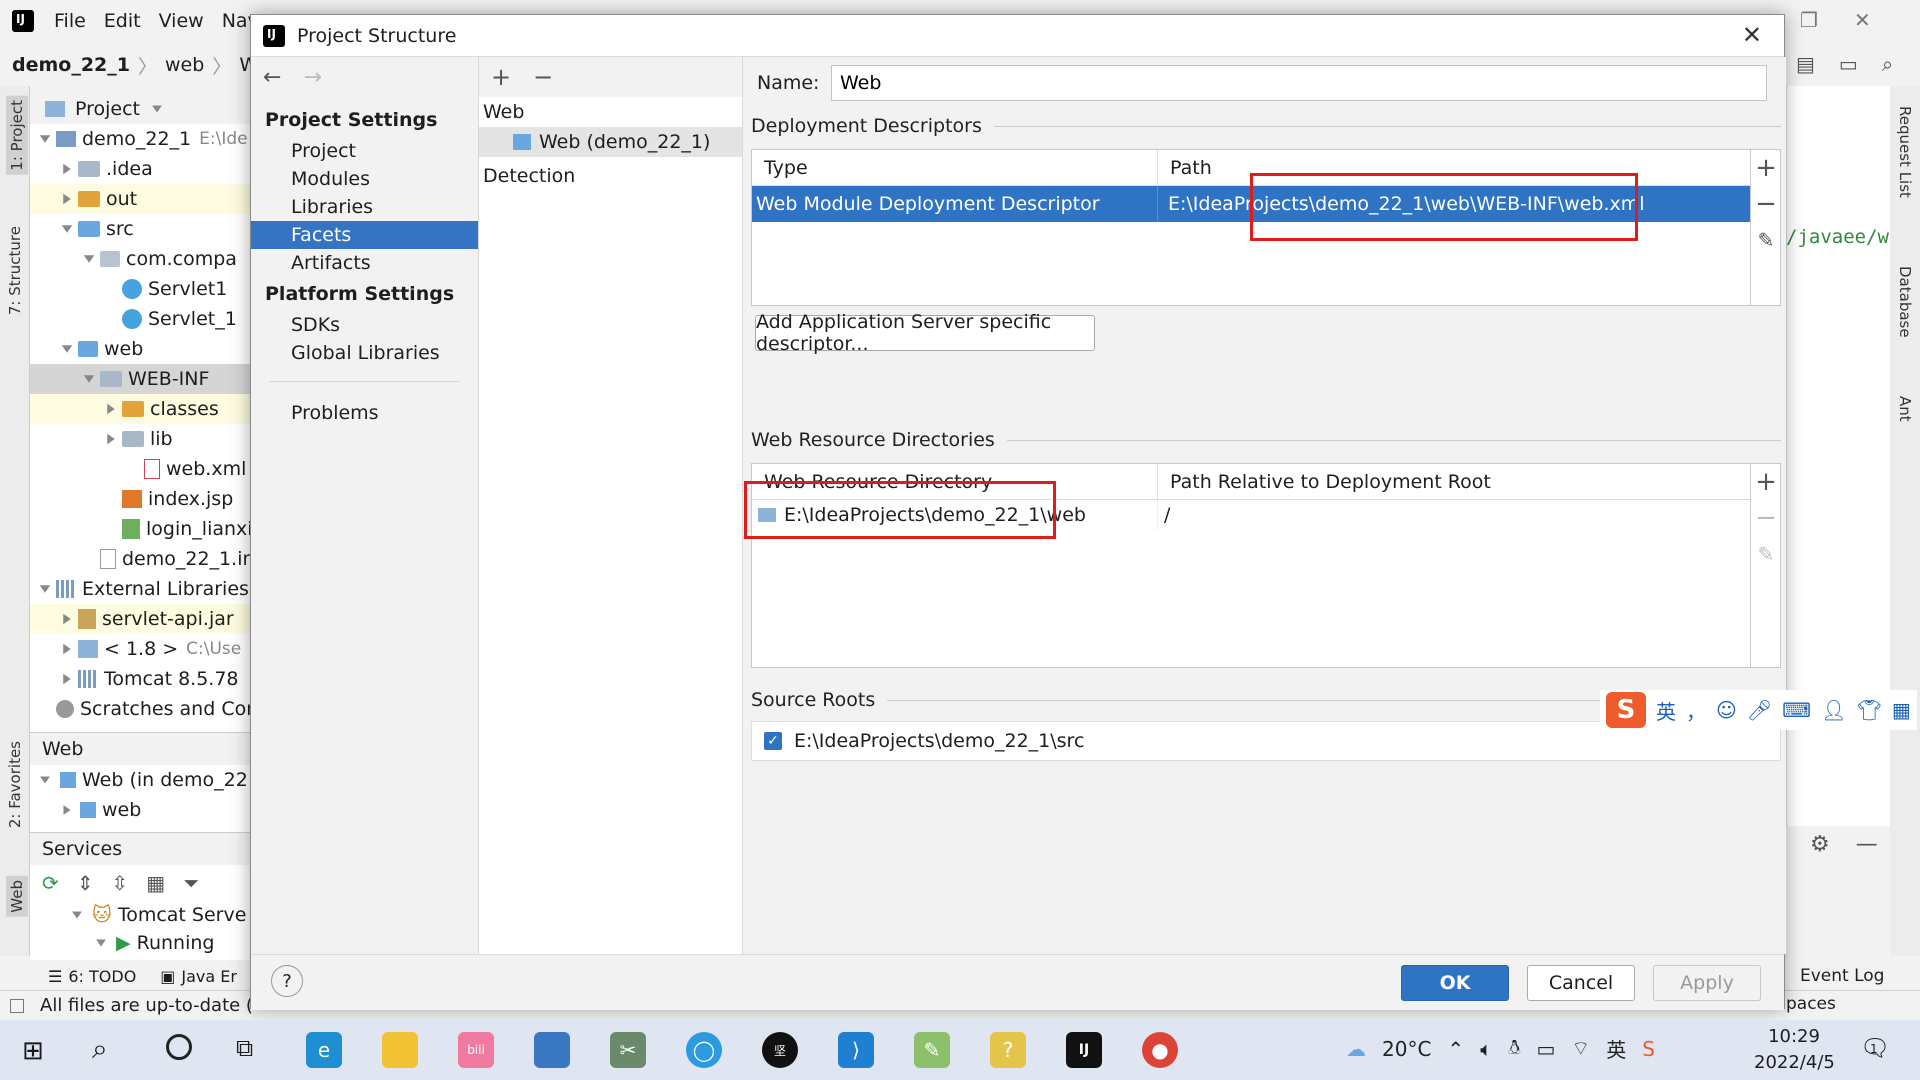 The height and width of the screenshot is (1080, 1920). Describe the element at coordinates (244, 1048) in the screenshot. I see `task-view-icon: ⧉` at that location.